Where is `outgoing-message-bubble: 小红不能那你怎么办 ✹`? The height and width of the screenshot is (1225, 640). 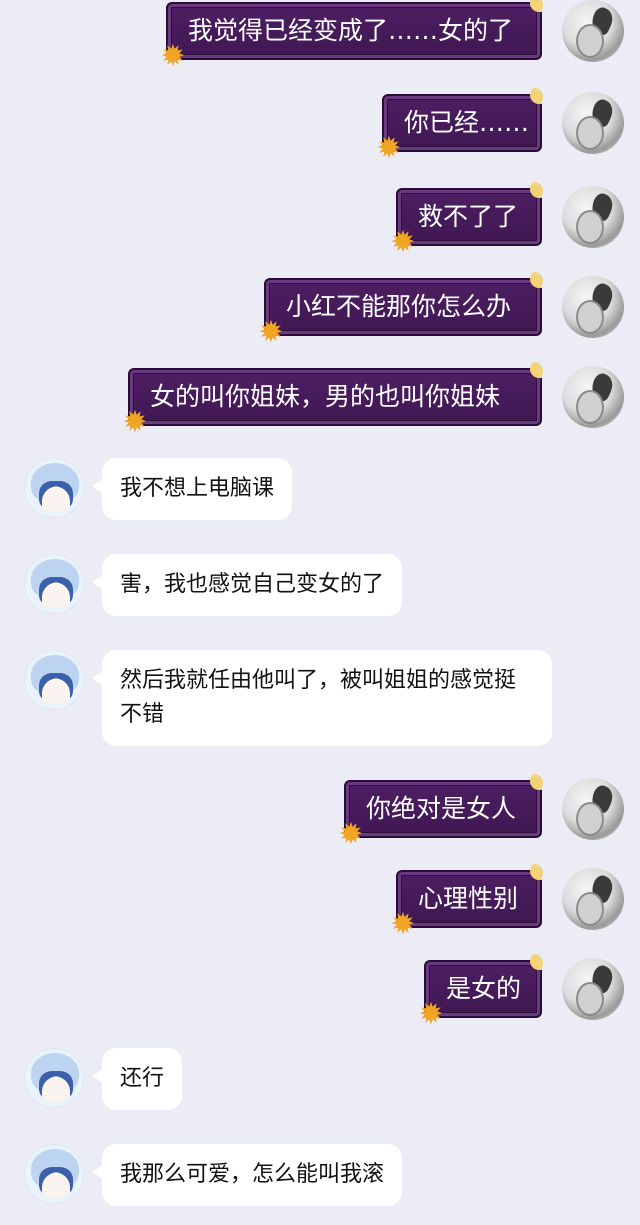 outgoing-message-bubble: 小红不能那你怎么办 ✹ is located at coordinates (403, 309).